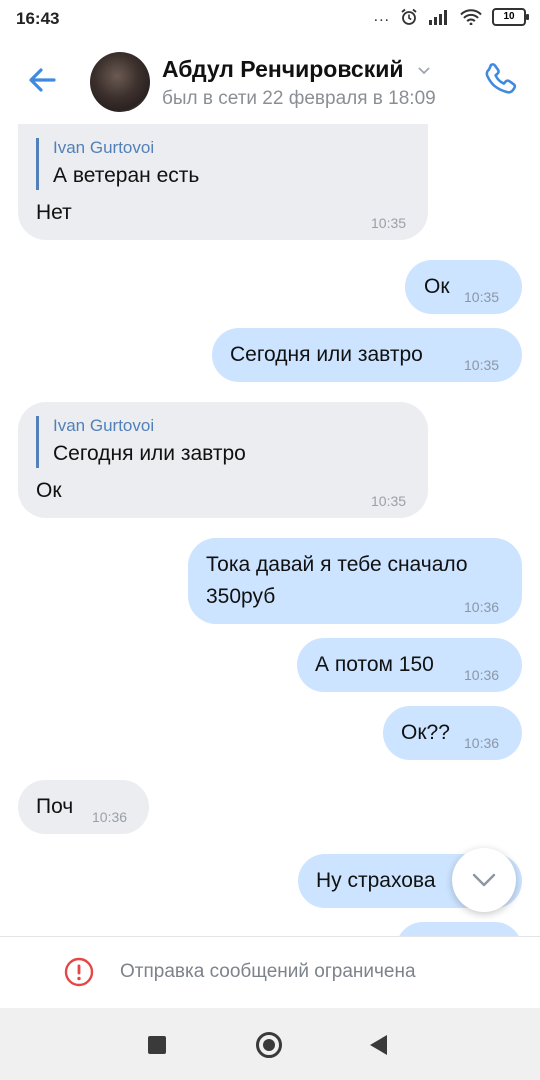  I want to click on message-text-line1: Тока давай я тебе сначало, so click(337, 564).